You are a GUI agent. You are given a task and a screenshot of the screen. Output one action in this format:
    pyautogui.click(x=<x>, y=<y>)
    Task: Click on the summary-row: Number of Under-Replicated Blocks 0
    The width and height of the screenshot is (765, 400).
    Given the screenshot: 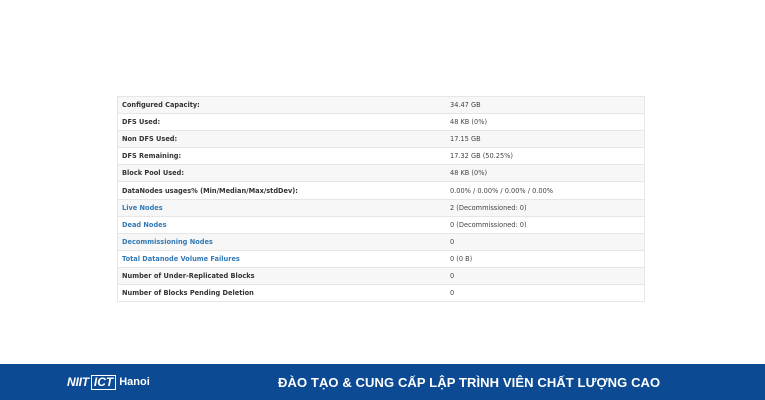 What is the action you would take?
    pyautogui.click(x=381, y=275)
    